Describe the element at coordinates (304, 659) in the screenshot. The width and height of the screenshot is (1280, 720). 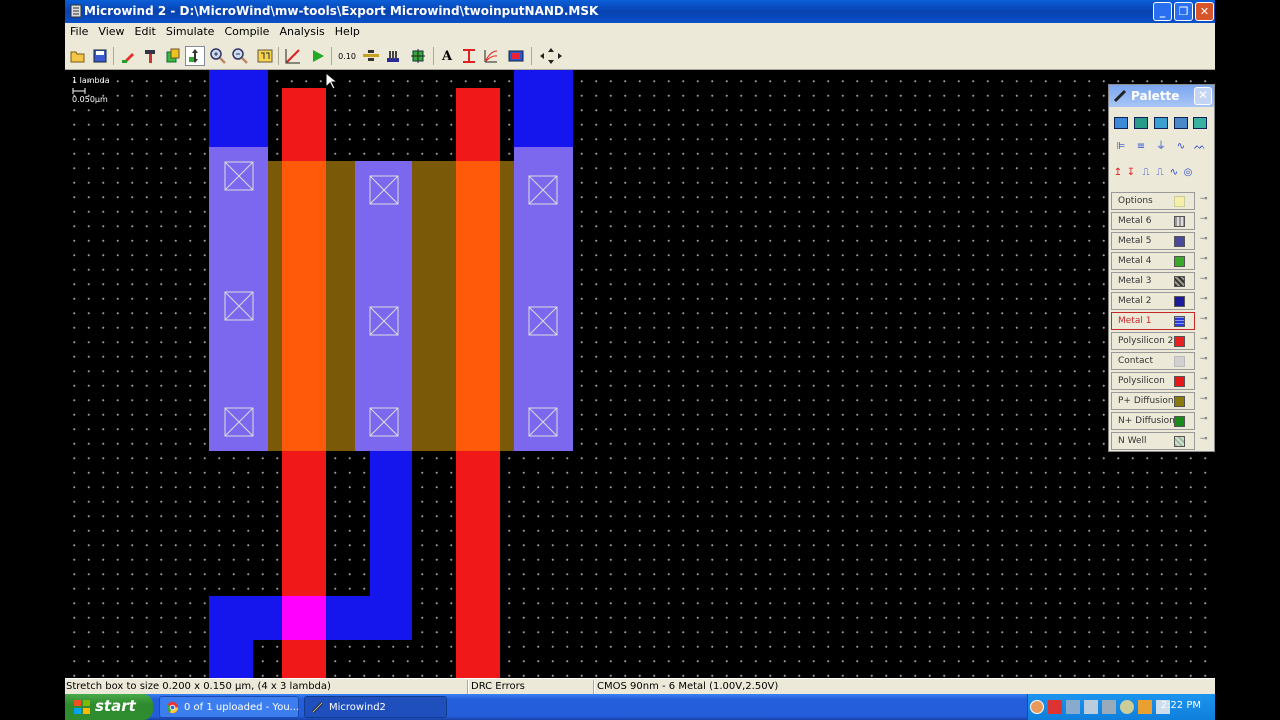
I see `poly-gate-a-tail` at that location.